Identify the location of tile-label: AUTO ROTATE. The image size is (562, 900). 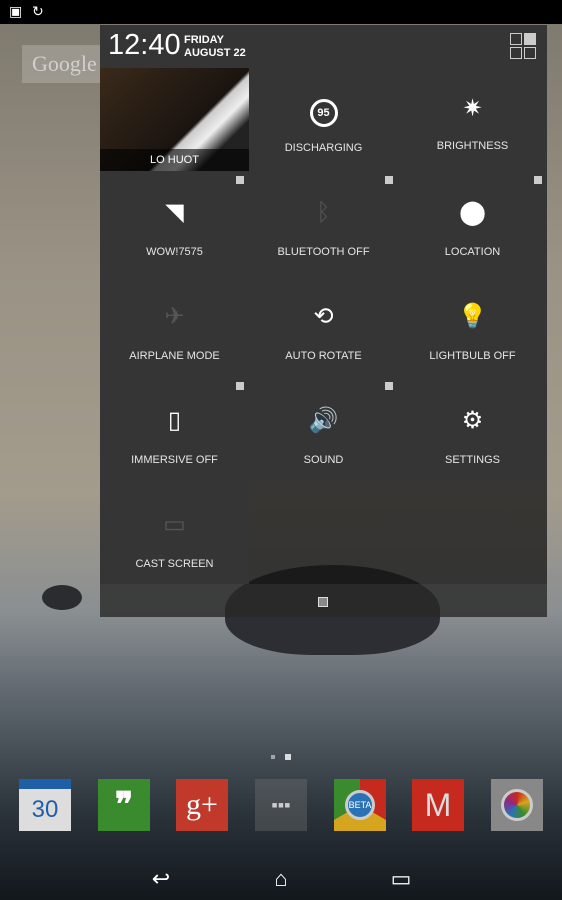
(323, 356).